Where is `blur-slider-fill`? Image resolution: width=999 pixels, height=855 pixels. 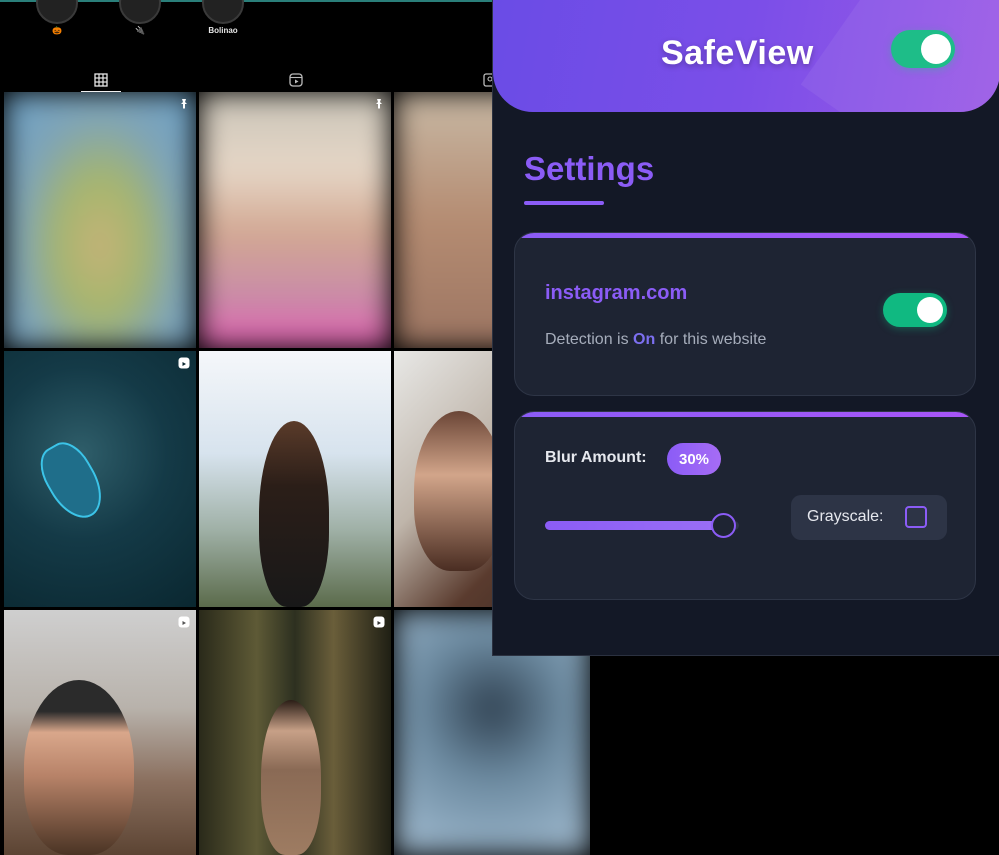 blur-slider-fill is located at coordinates (634, 525).